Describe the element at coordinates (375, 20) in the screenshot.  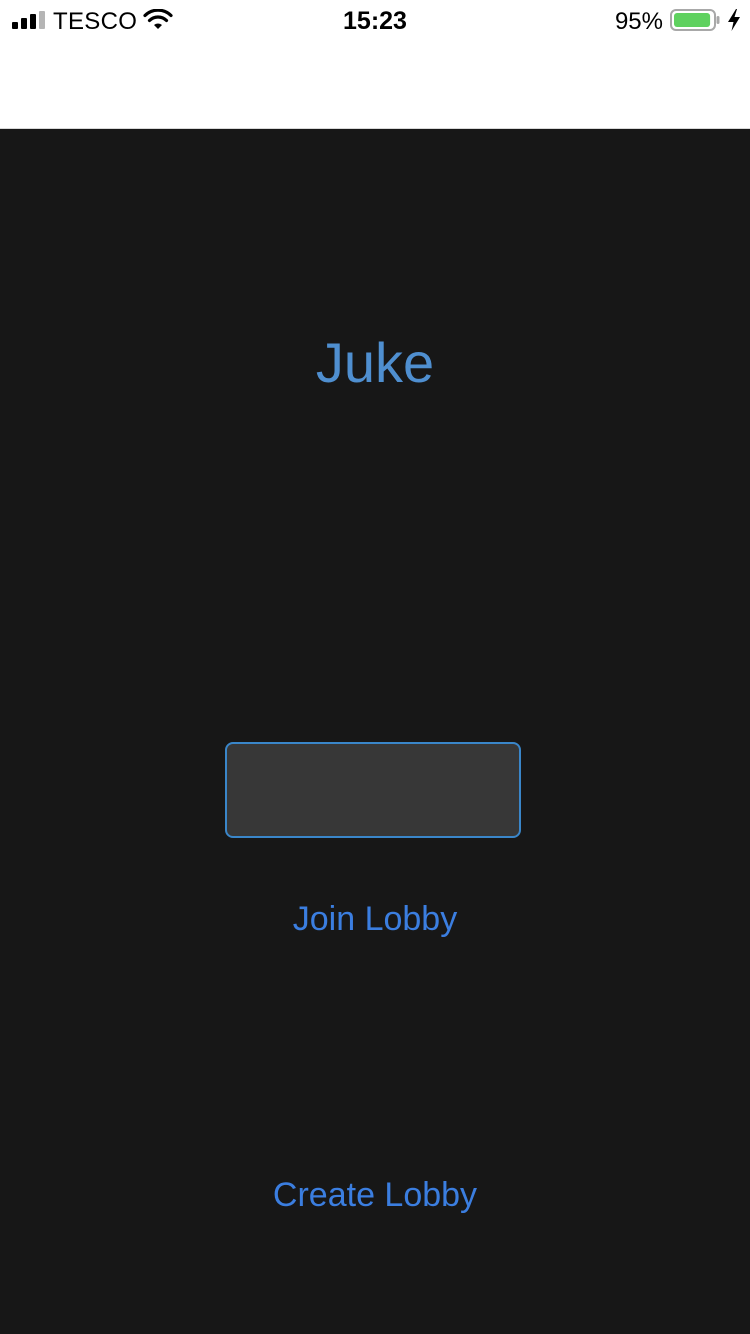
I see `status-bar: TESCO 15:23 95%` at that location.